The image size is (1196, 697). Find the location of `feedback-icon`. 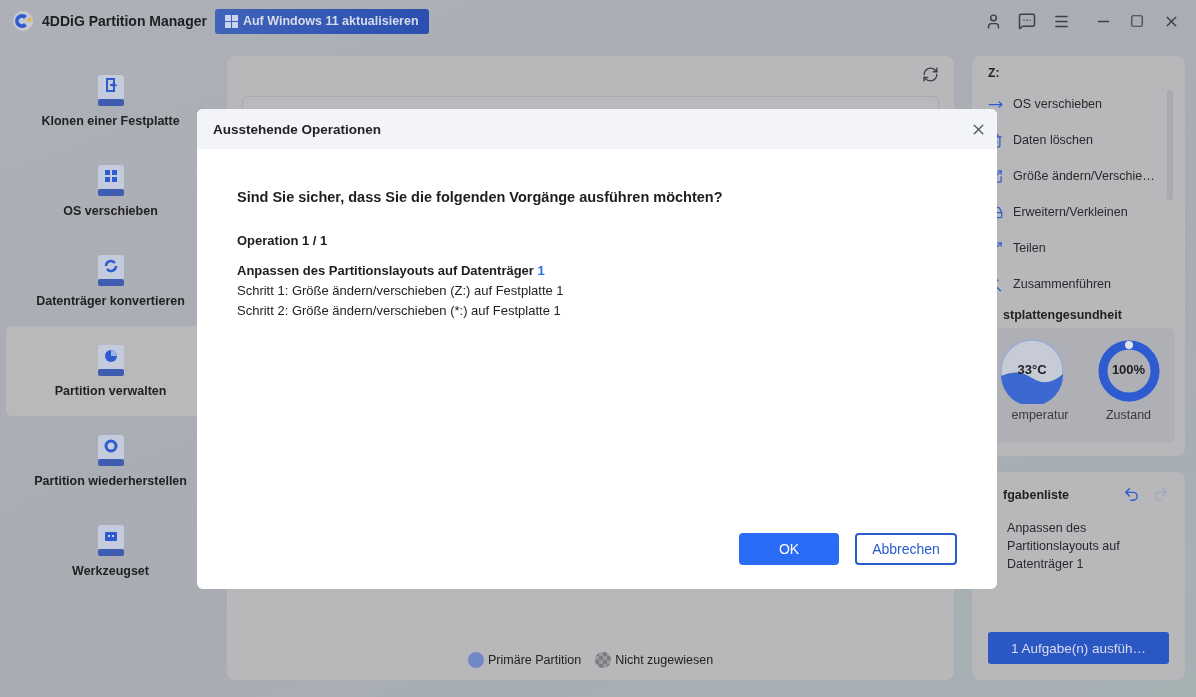

feedback-icon is located at coordinates (1027, 21).